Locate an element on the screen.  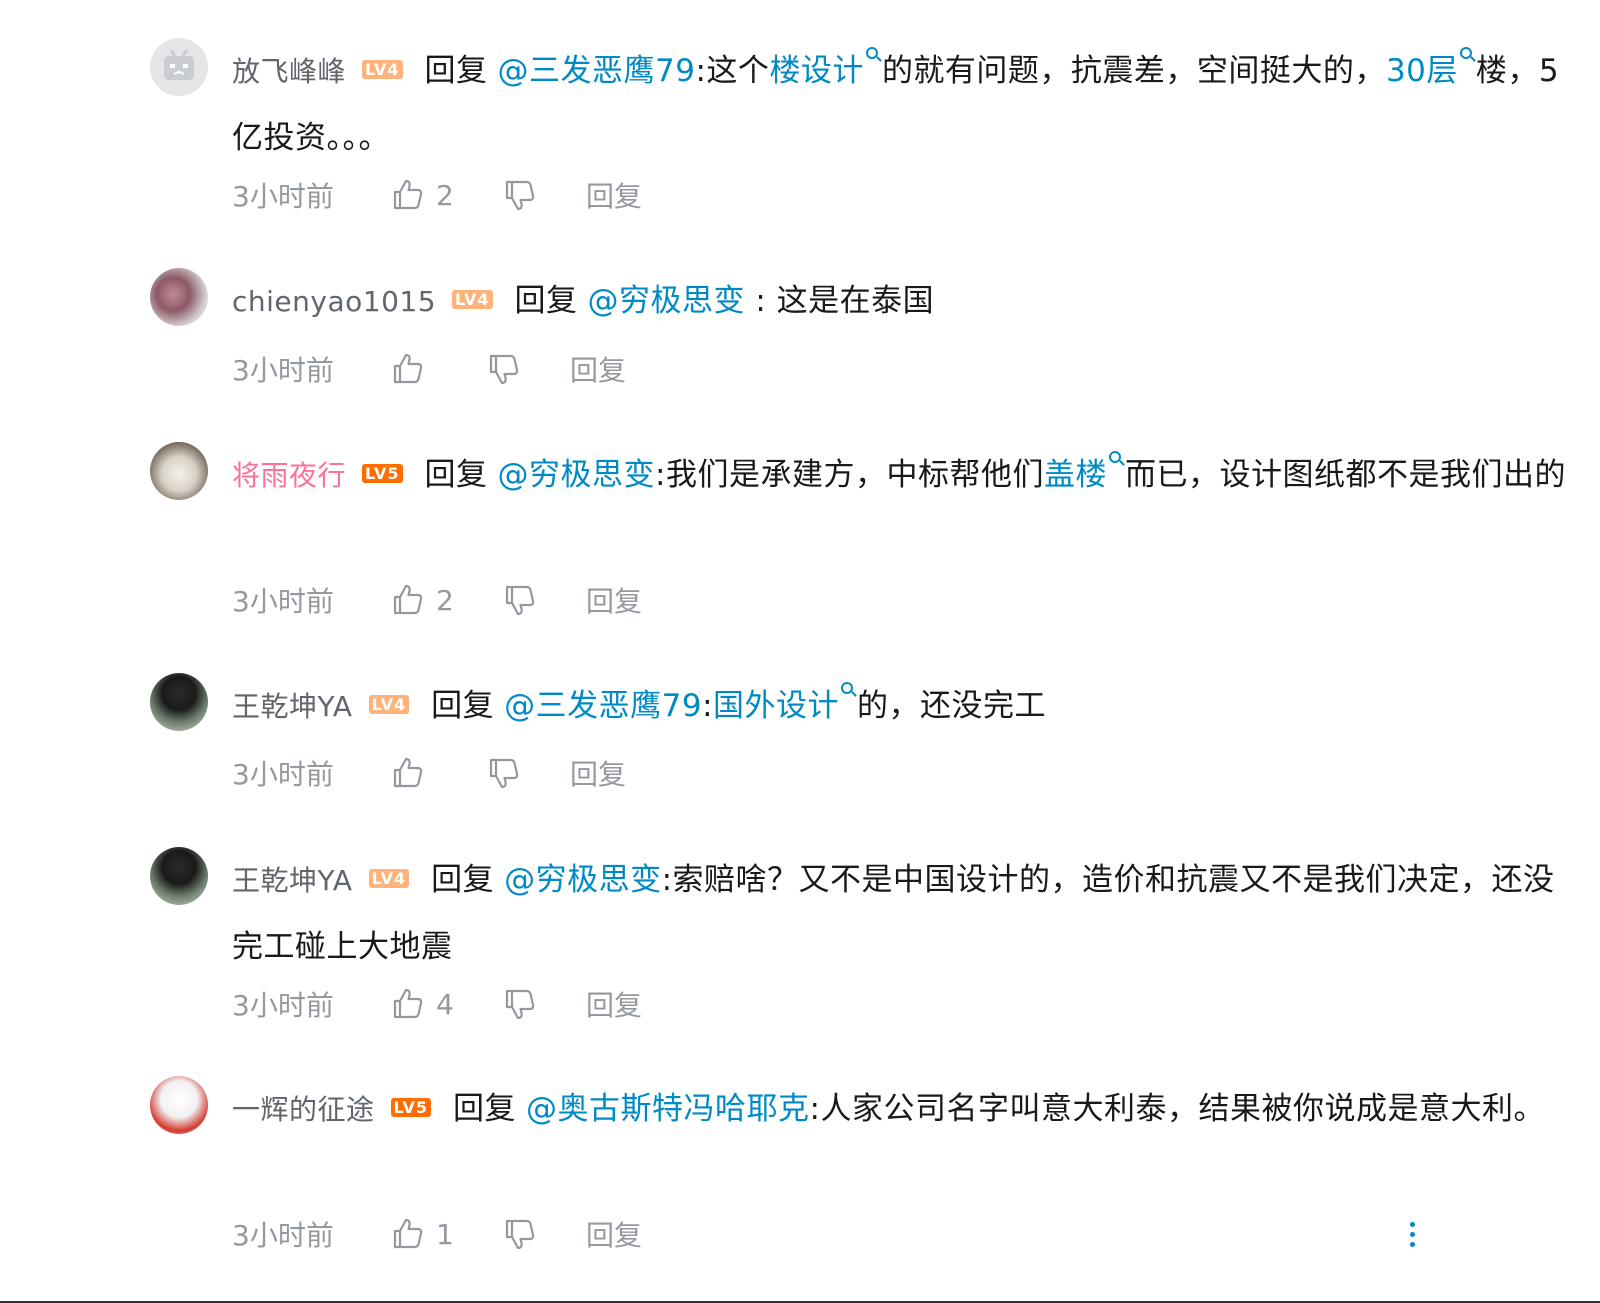
like-button: 1 is located at coordinates (446, 1234).